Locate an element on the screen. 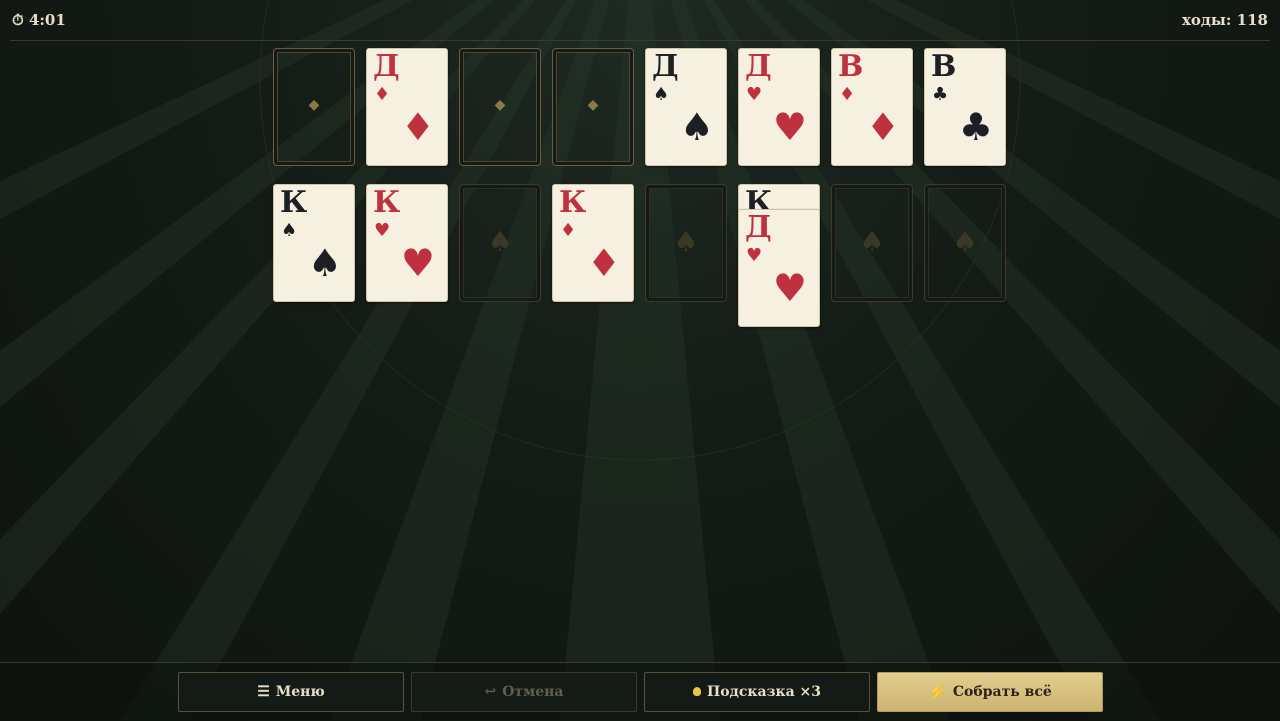  tableau-card: К ♦ ♦ is located at coordinates (593, 243).